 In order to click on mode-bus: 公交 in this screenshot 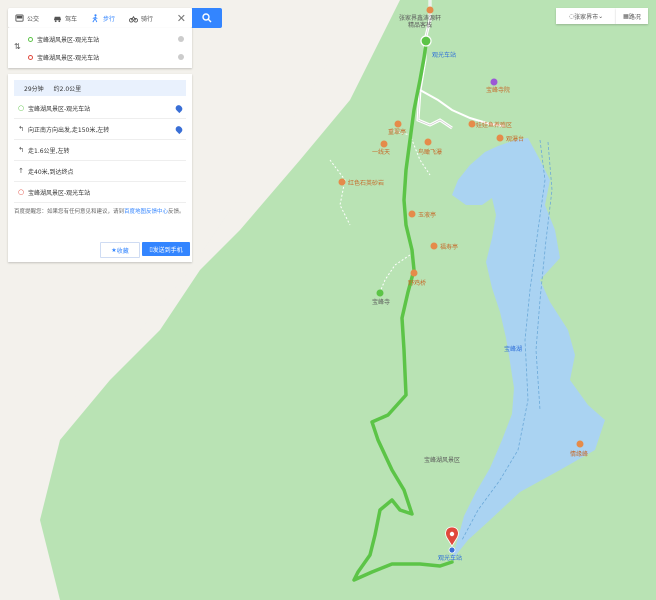, I will do `click(27, 18)`.